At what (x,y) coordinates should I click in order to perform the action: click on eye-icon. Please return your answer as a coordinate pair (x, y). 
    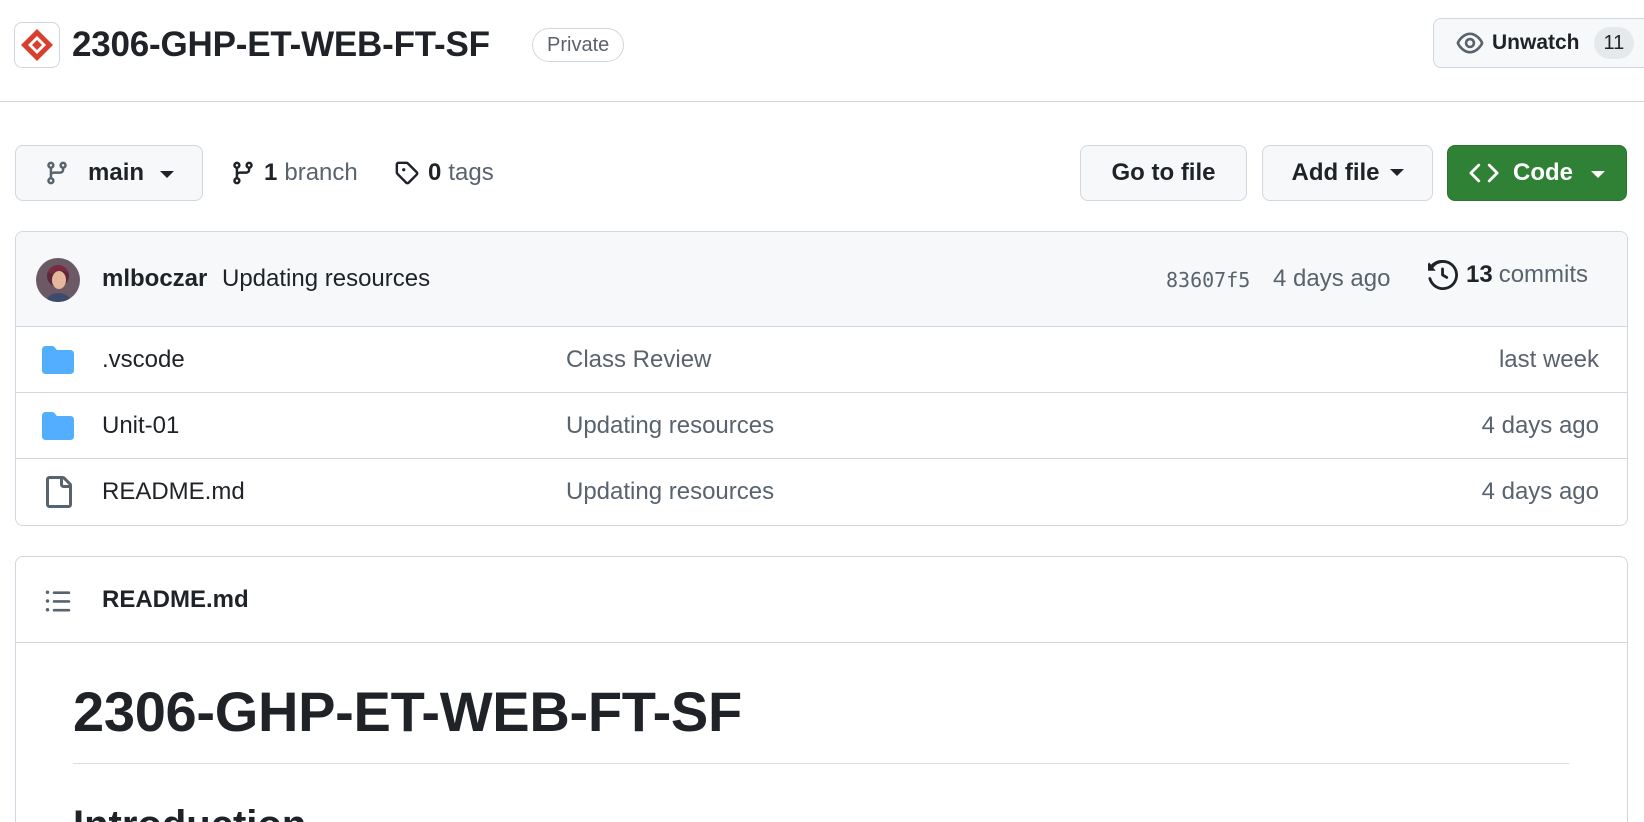
    Looking at the image, I should click on (1470, 43).